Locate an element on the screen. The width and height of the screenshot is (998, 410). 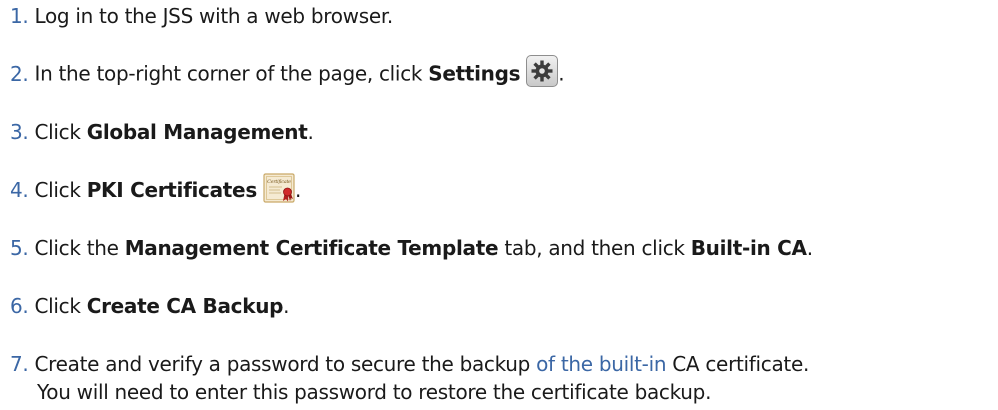
step-number: 7. is located at coordinates (19, 364).